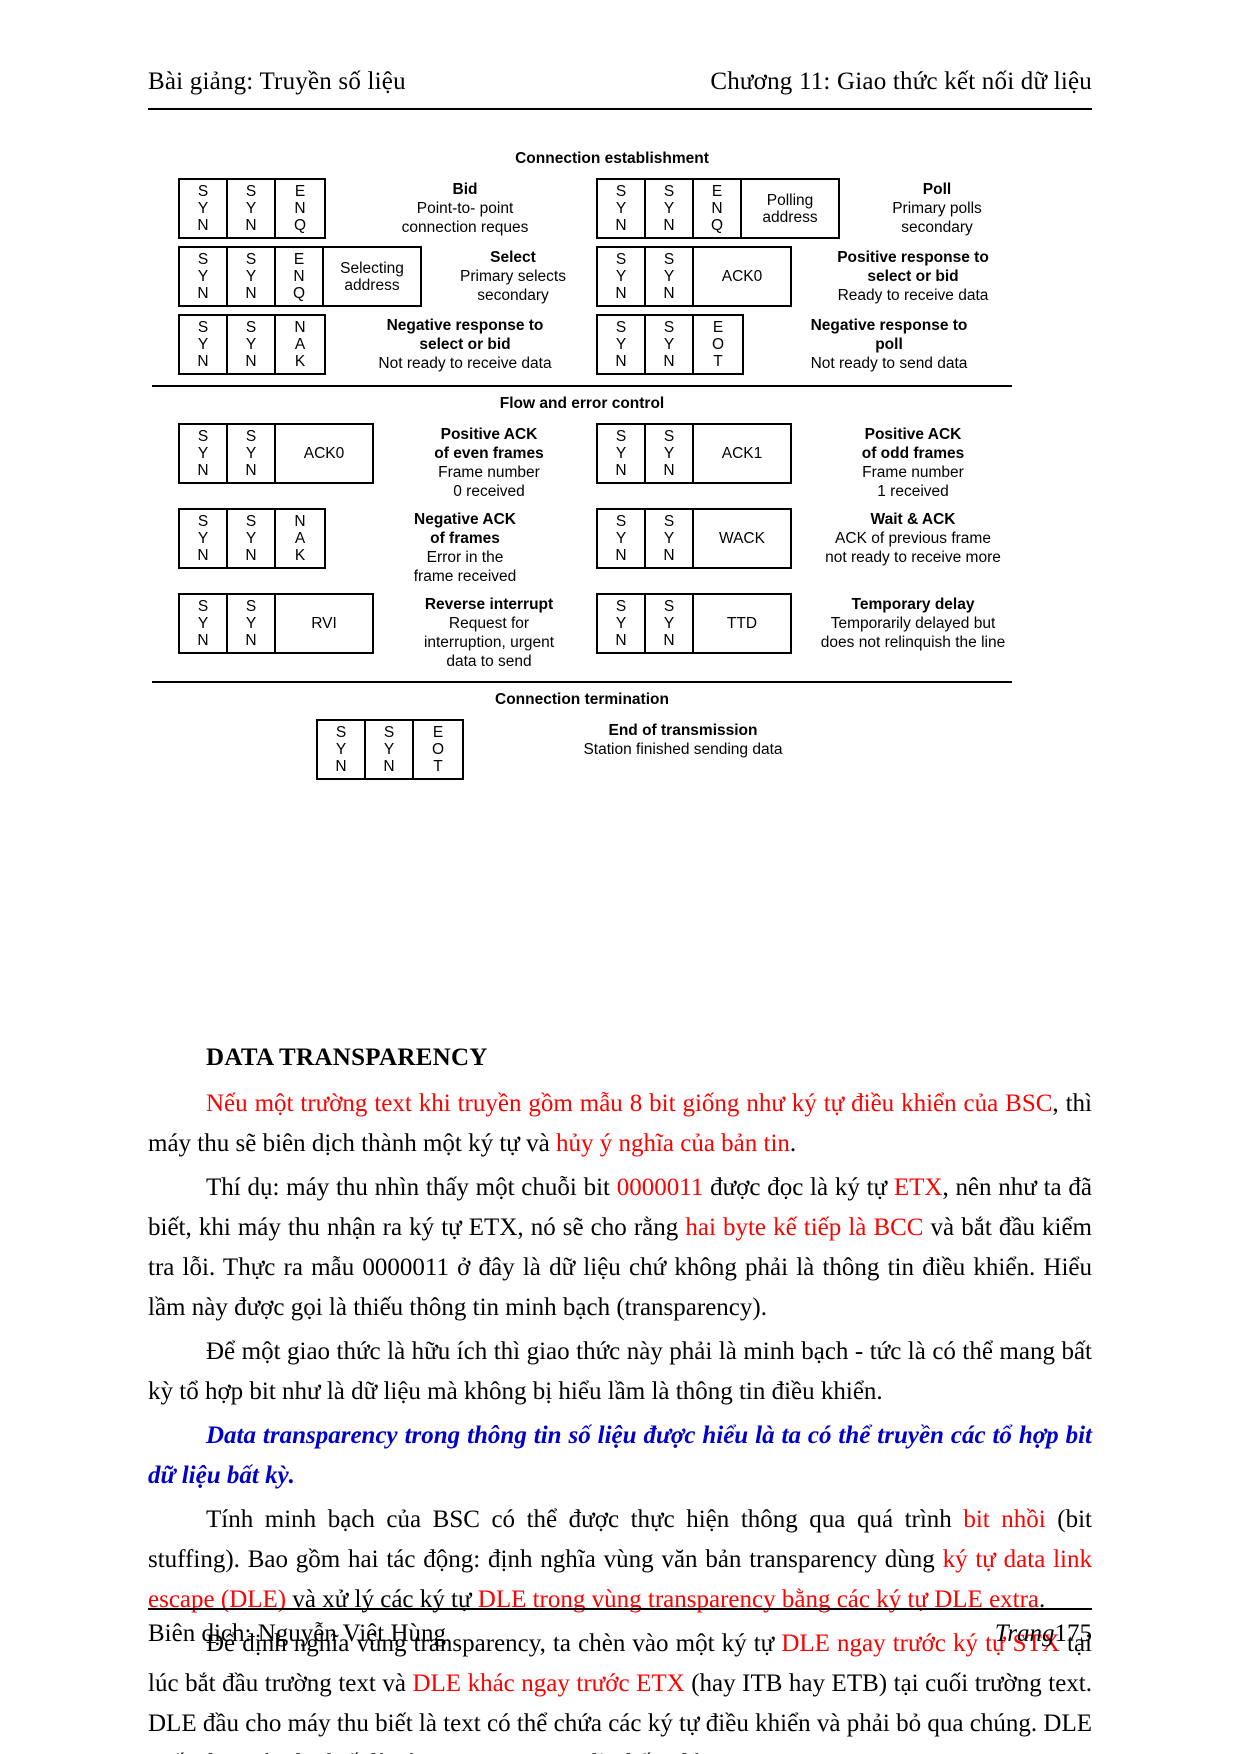  Describe the element at coordinates (465, 576) in the screenshot. I see `frame-caption-line: frame received` at that location.